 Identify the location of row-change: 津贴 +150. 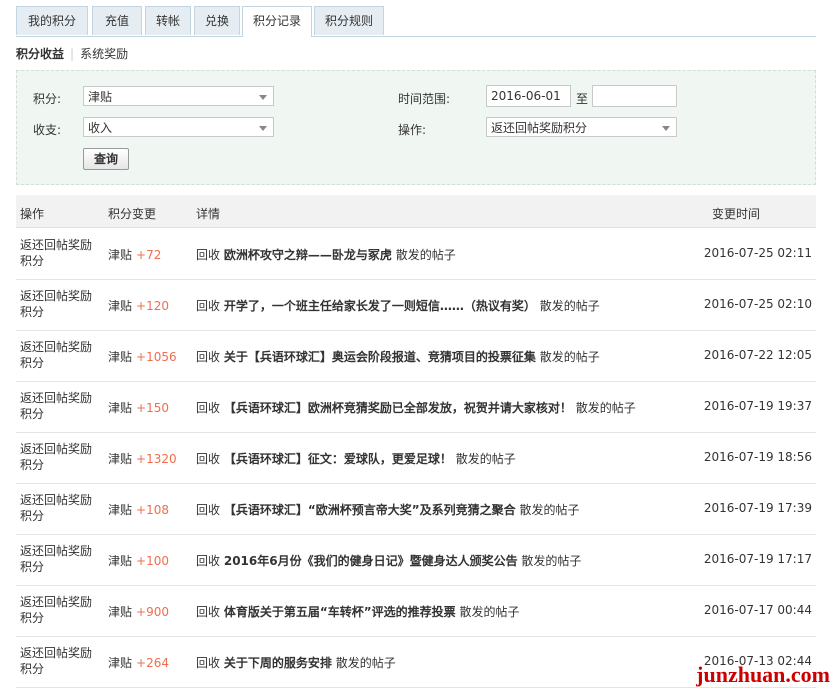
(138, 407).